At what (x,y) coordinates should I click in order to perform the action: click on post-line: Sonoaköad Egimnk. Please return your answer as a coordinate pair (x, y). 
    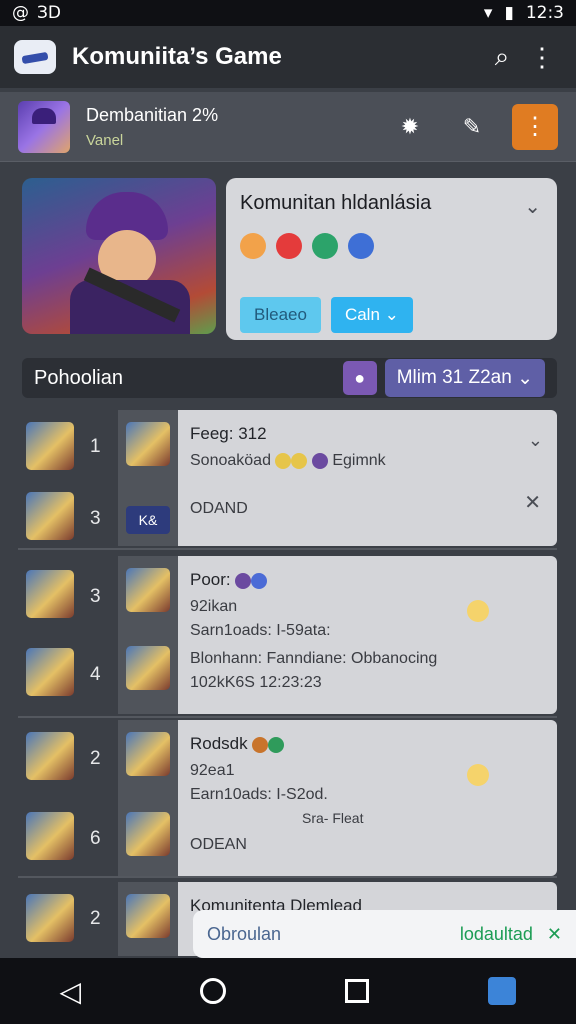
    Looking at the image, I should click on (367, 461).